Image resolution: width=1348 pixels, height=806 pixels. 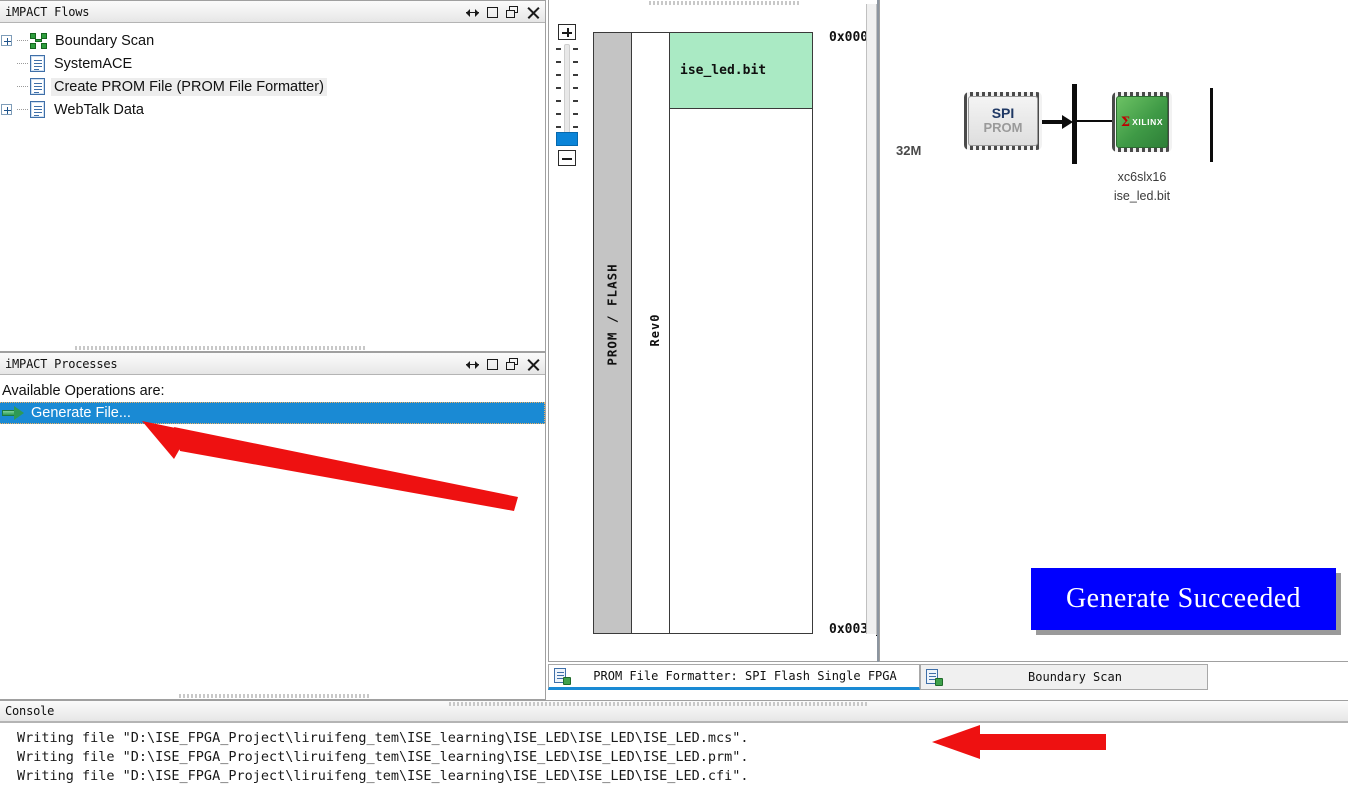 What do you see at coordinates (567, 139) in the screenshot?
I see `zoom-slider-thumb` at bounding box center [567, 139].